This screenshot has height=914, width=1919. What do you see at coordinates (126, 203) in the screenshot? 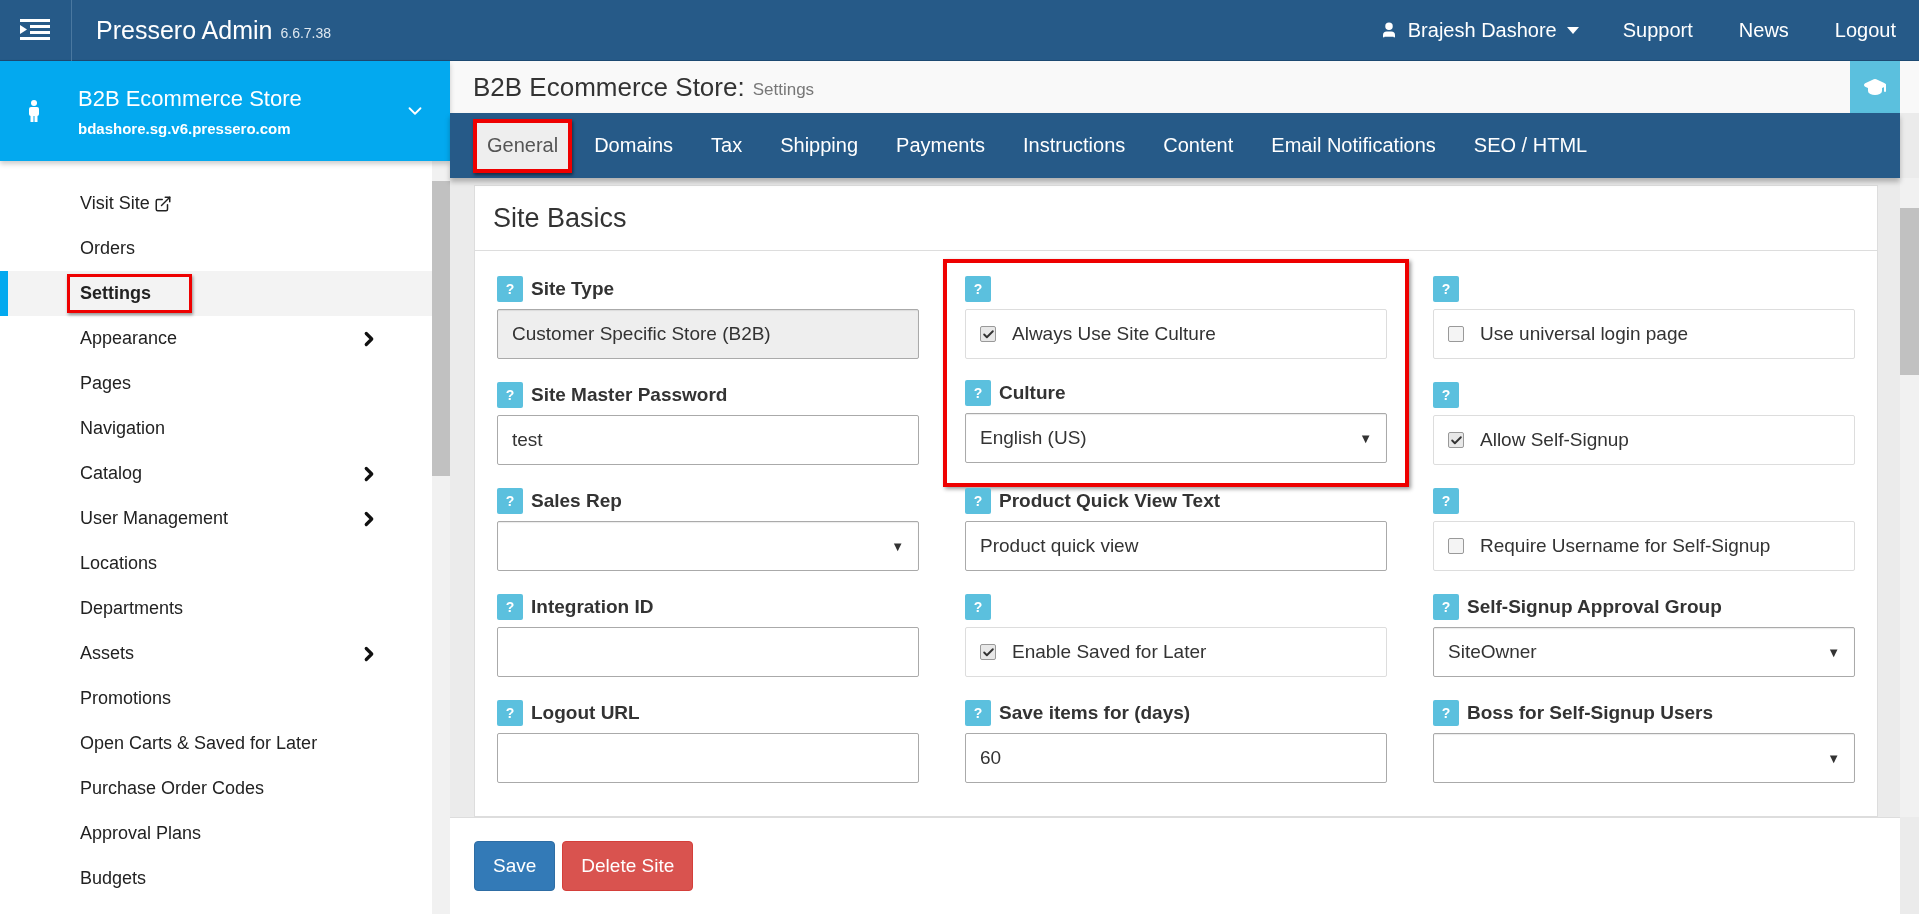
I see `sidebar-link: Visit Site` at bounding box center [126, 203].